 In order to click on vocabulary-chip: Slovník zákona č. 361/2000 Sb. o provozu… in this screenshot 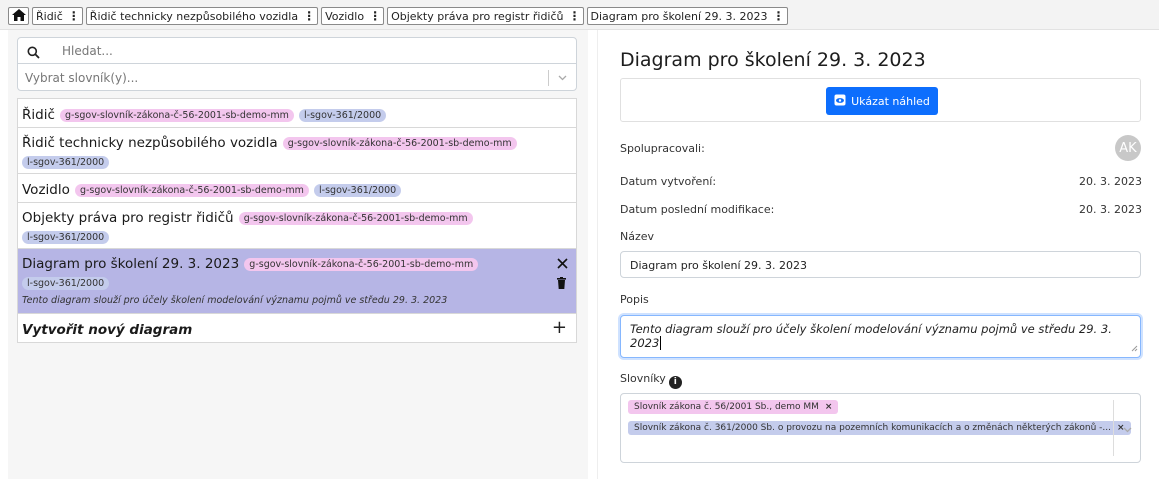, I will do `click(879, 428)`.